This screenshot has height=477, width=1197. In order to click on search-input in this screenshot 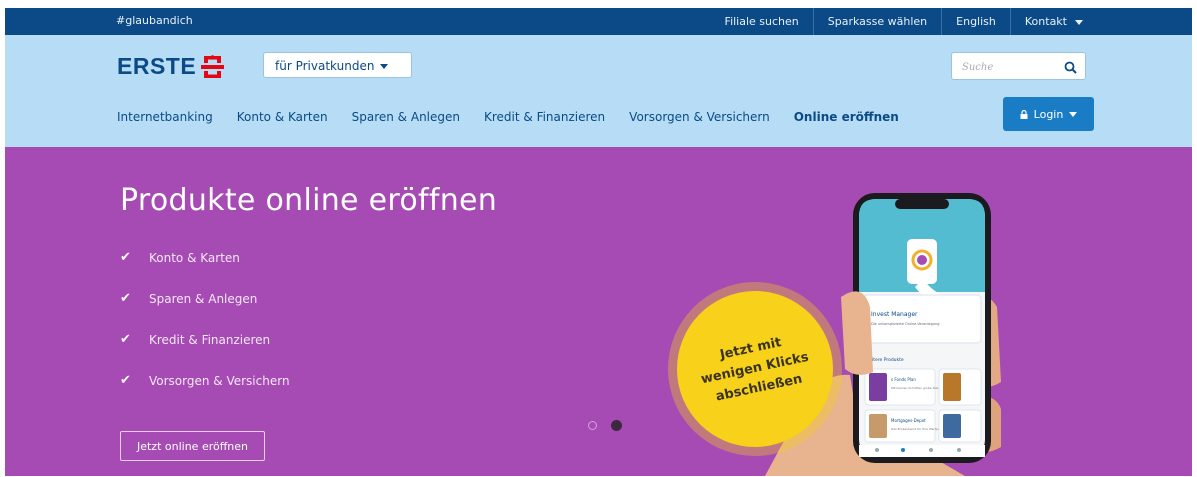, I will do `click(1007, 67)`.